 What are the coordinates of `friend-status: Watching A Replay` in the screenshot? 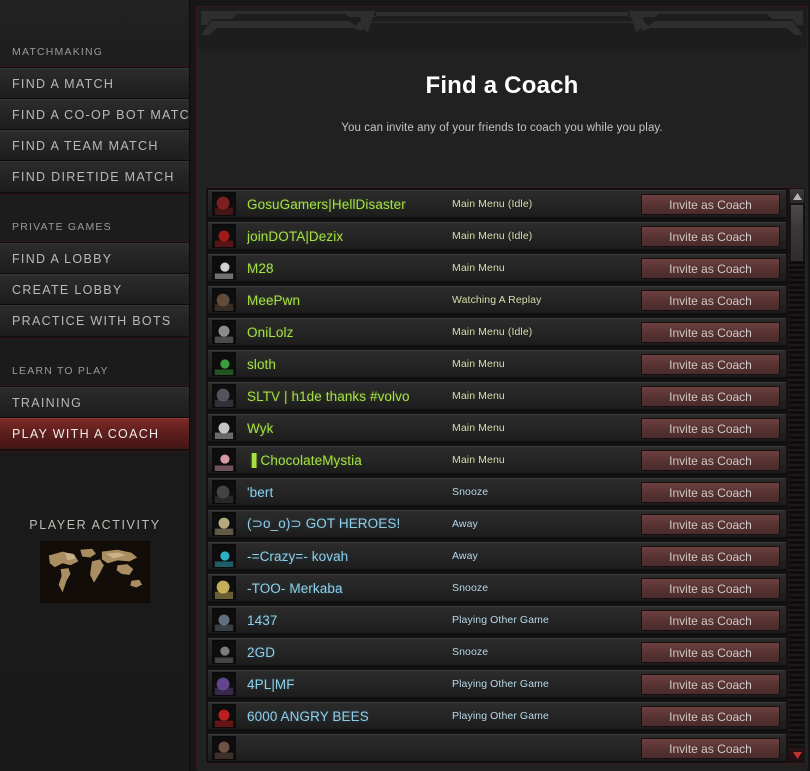 It's located at (497, 300).